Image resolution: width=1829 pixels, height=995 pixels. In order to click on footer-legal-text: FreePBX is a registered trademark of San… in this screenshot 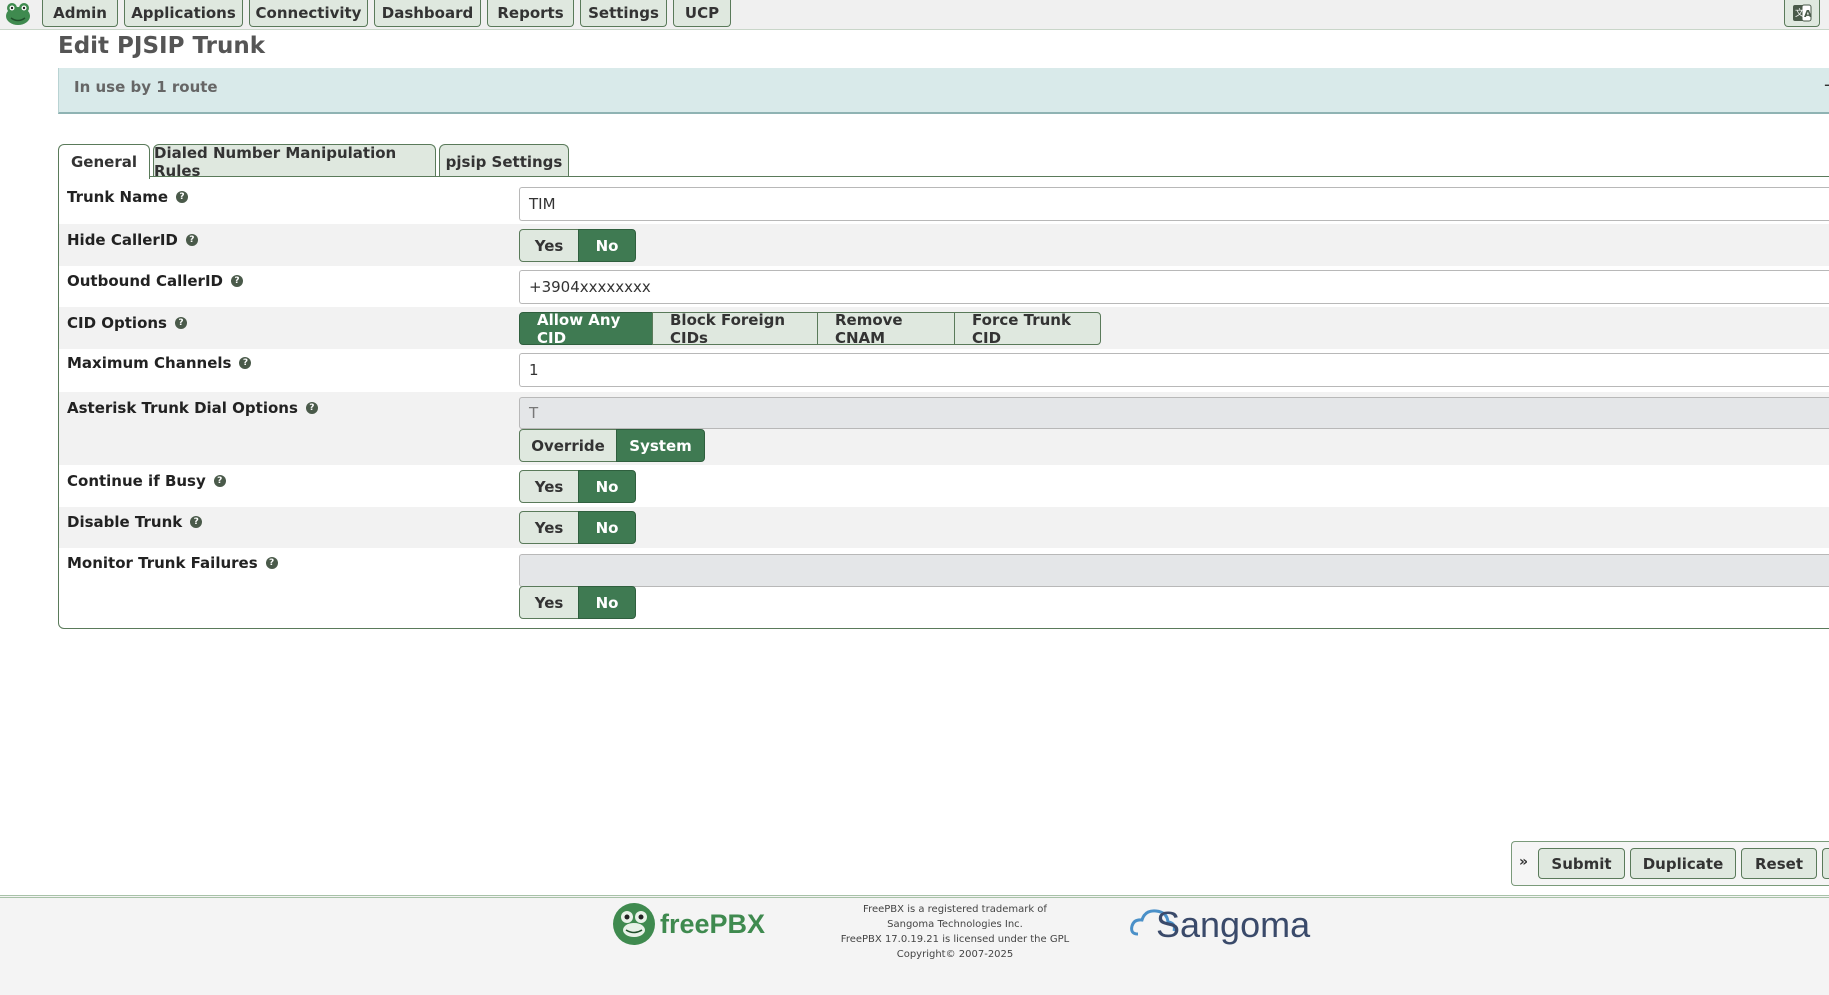, I will do `click(955, 932)`.